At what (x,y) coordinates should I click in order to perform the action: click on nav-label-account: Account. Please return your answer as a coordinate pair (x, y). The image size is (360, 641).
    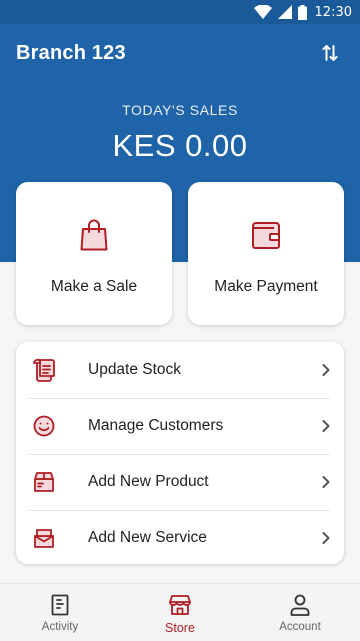
    Looking at the image, I should click on (300, 627).